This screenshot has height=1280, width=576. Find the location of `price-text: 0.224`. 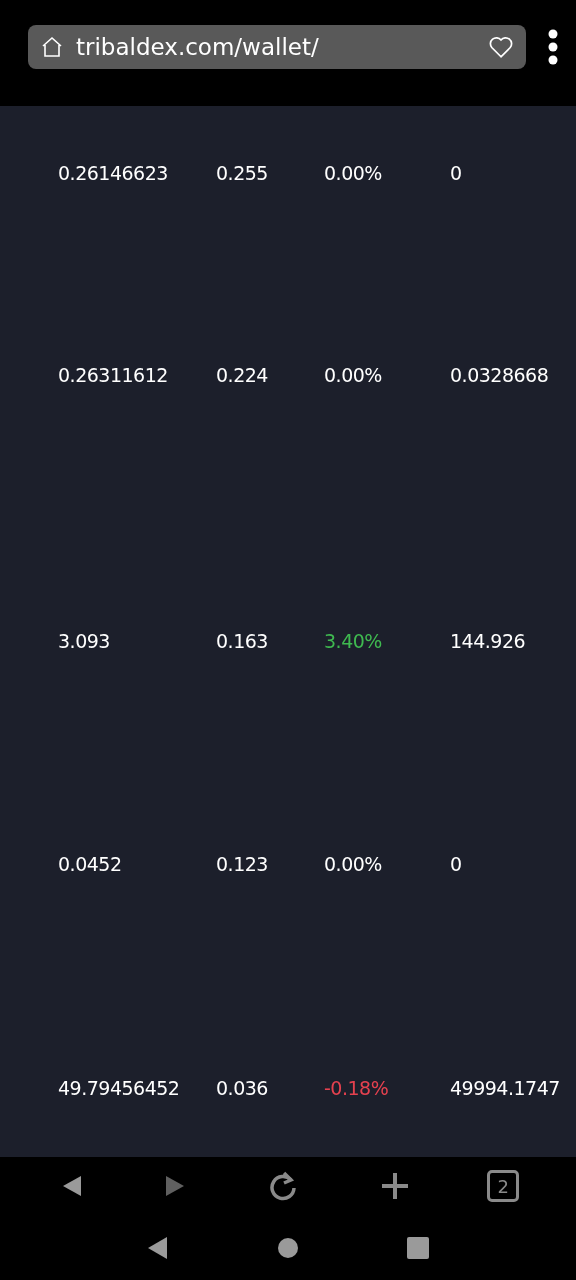

price-text: 0.224 is located at coordinates (242, 375).